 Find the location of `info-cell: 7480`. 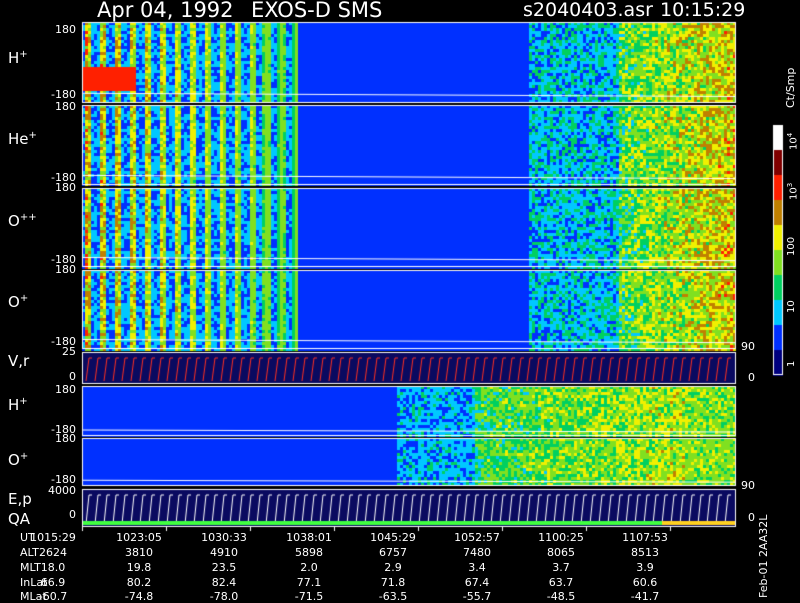

info-cell: 7480 is located at coordinates (477, 552).